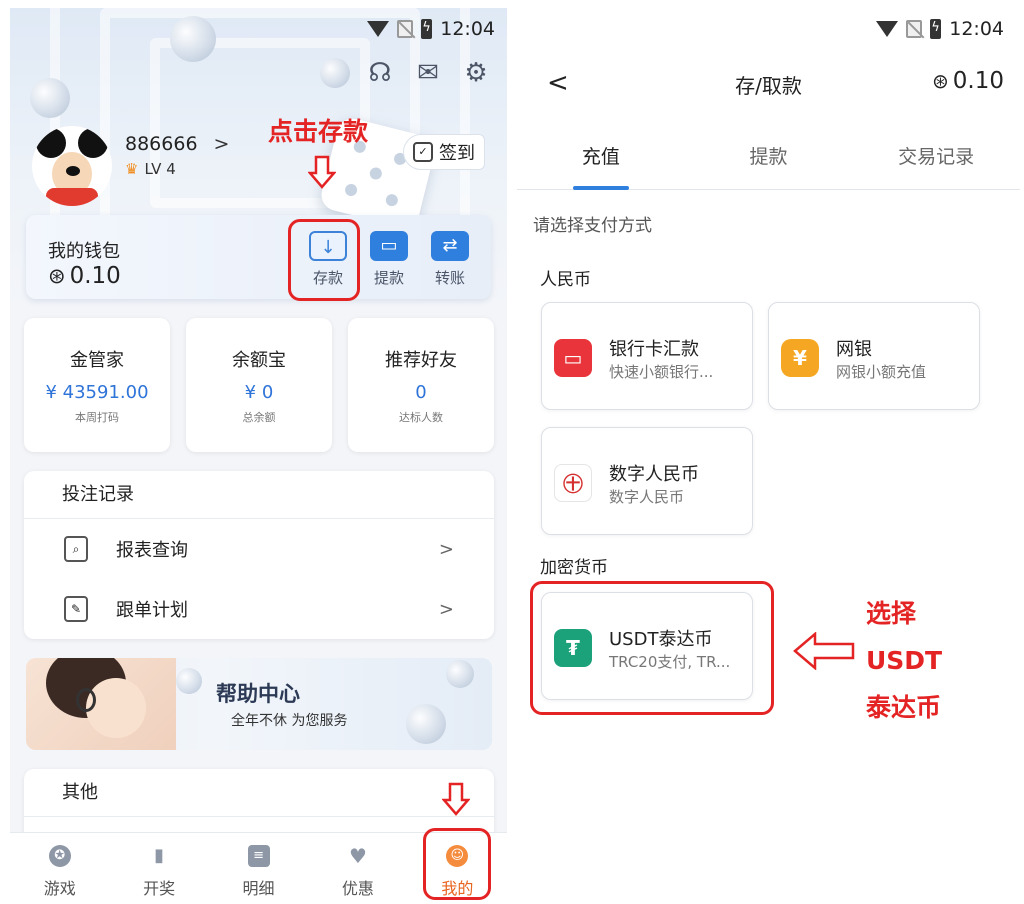  Describe the element at coordinates (76, 549) in the screenshot. I see `report-search-icon: ⌕` at that location.